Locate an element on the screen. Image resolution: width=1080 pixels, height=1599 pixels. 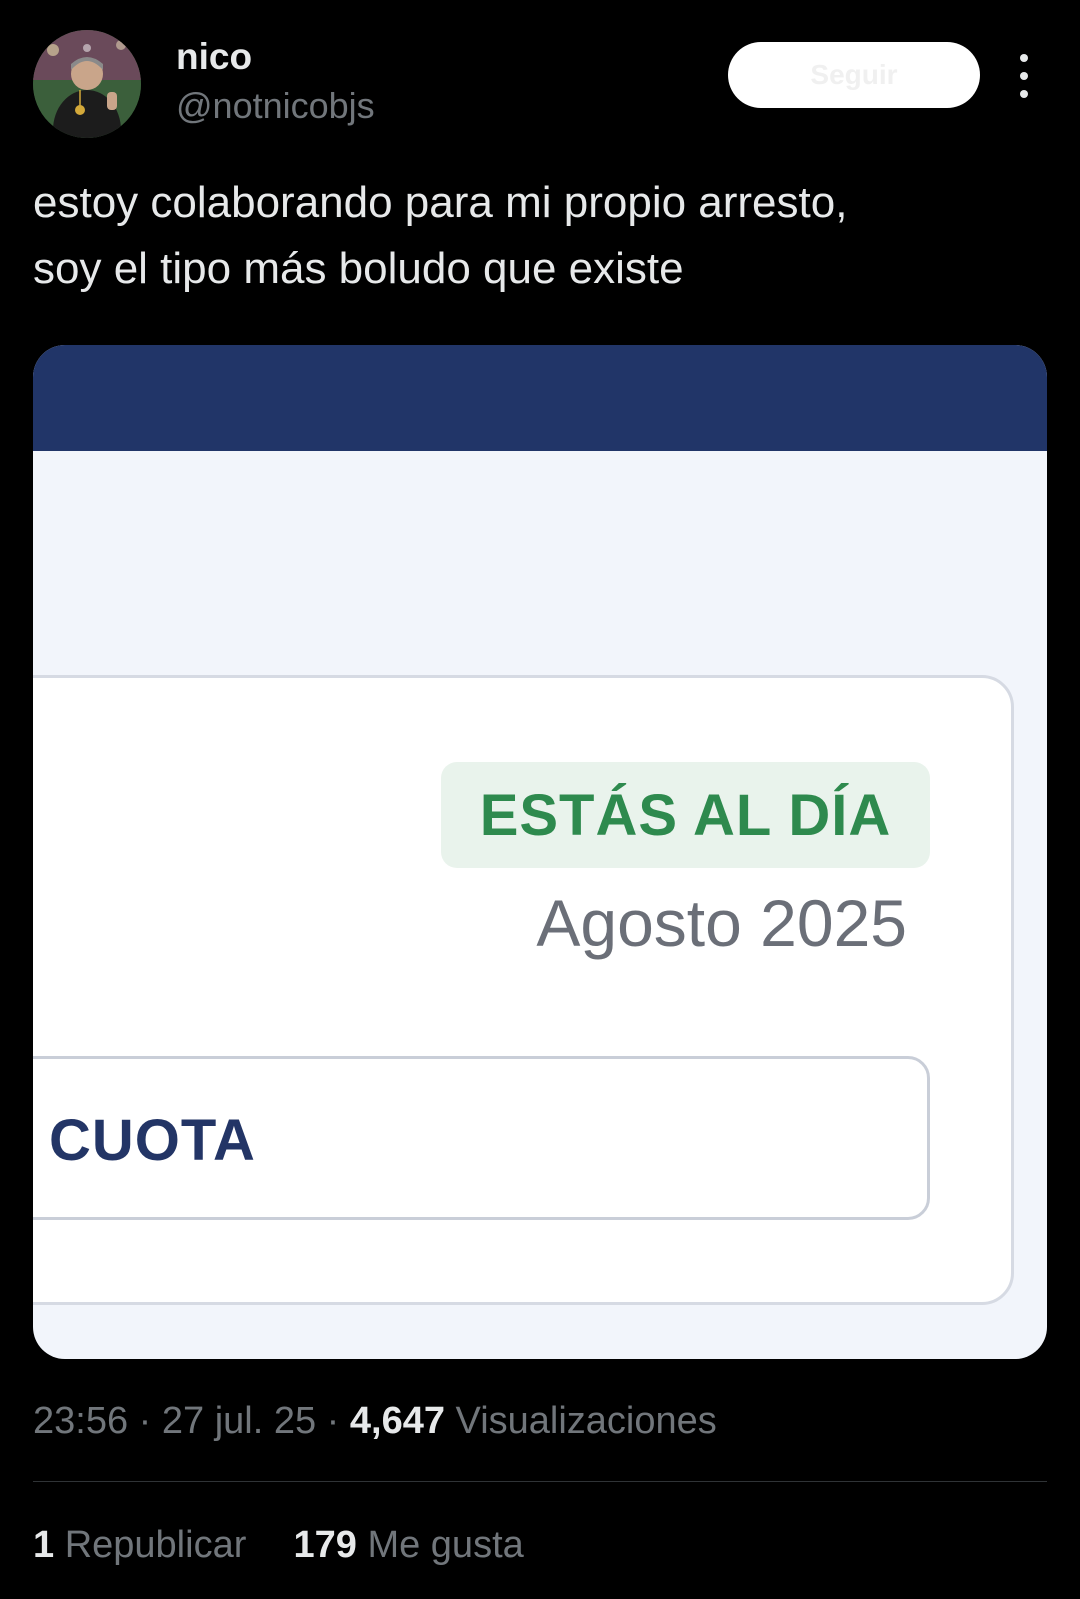
engagement-stats: 1 Republicar 179 Me gusta is located at coordinates (278, 1545).